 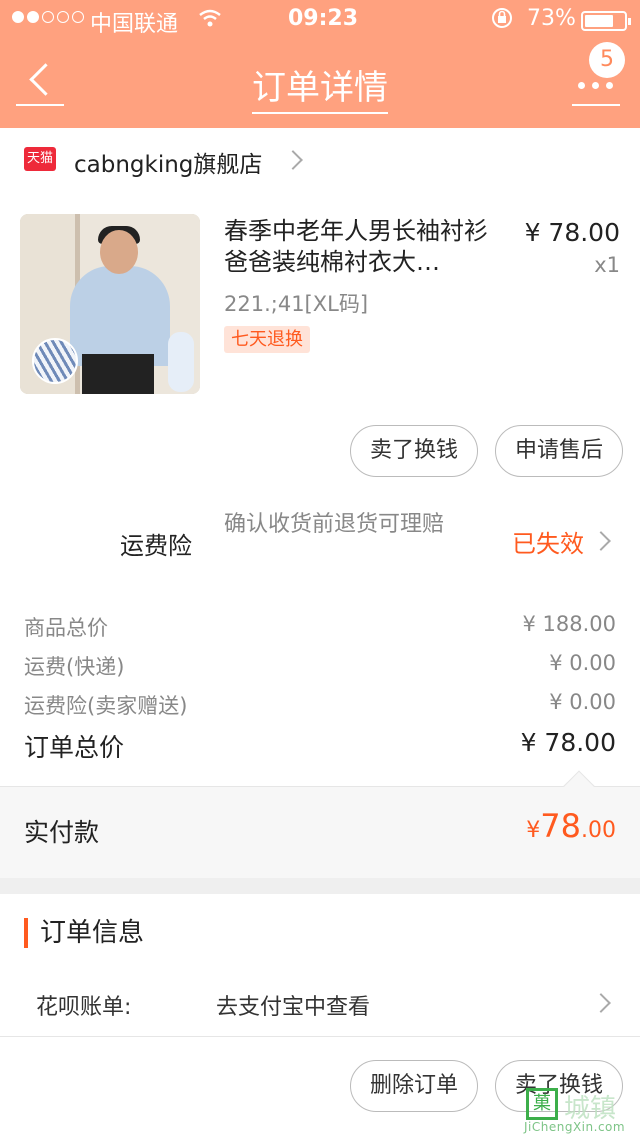 I want to click on goods-total-value: ¥ 188.00, so click(x=569, y=624).